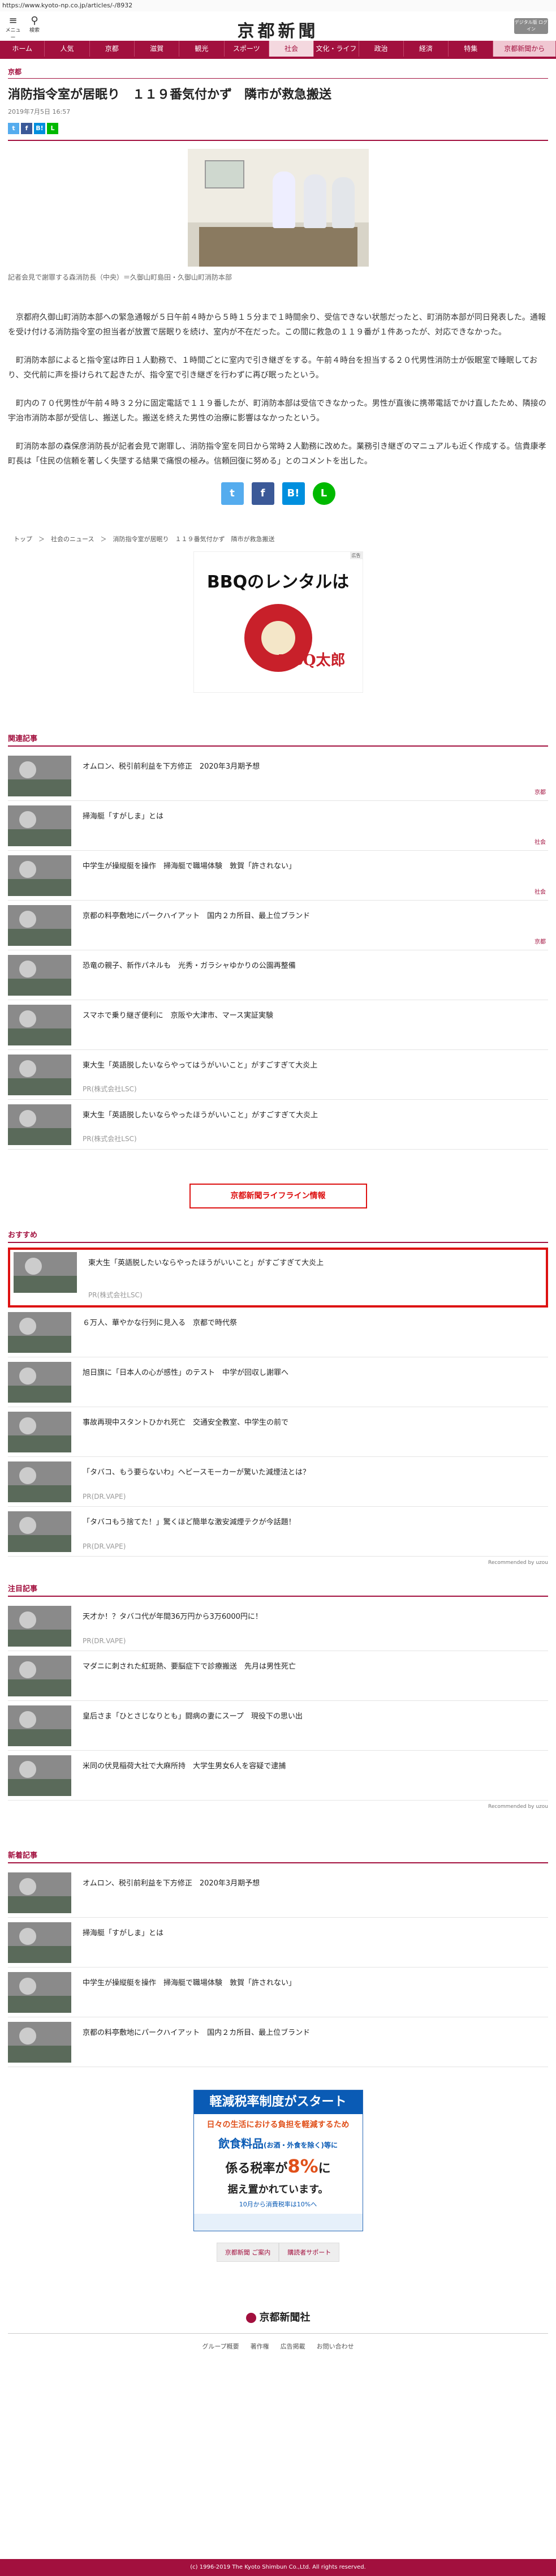 The width and height of the screenshot is (556, 2576). Describe the element at coordinates (278, 2042) in the screenshot. I see `list-item: 京都の料亭敷地にパークハイアット 国内２カ所目、最上位ブランド` at that location.